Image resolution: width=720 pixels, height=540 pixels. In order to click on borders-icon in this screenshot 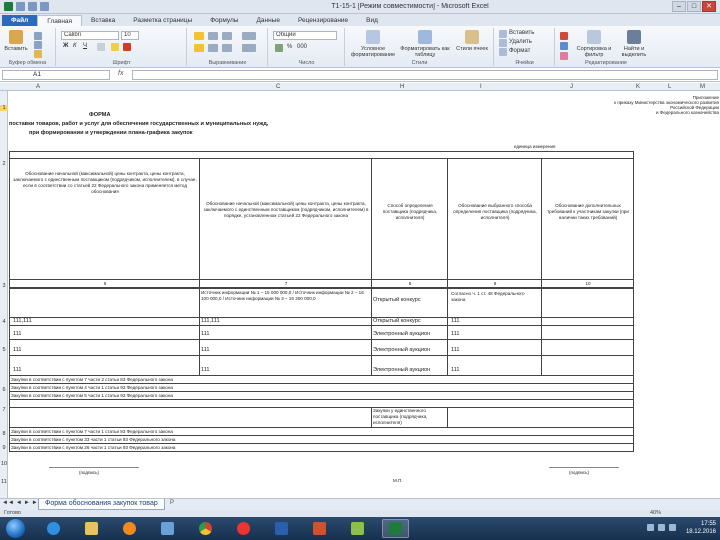, I will do `click(101, 47)`.